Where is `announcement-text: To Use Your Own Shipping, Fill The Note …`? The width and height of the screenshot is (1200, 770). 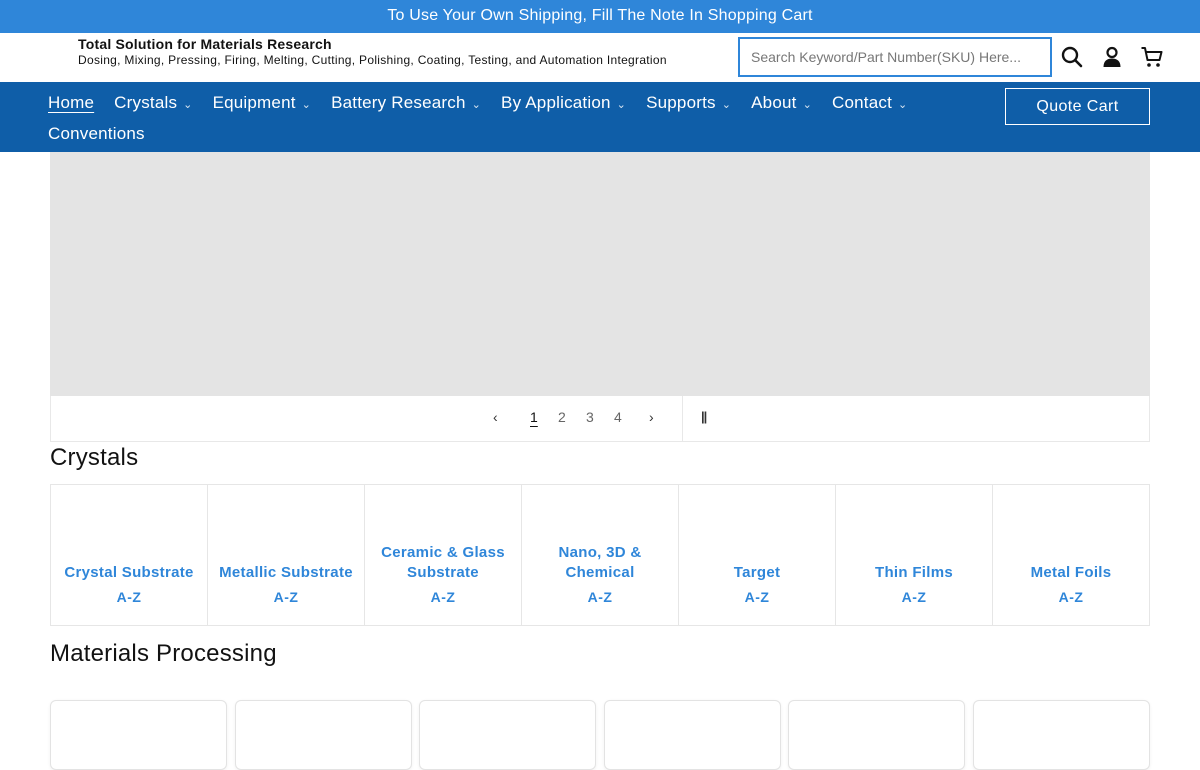 announcement-text: To Use Your Own Shipping, Fill The Note … is located at coordinates (600, 15).